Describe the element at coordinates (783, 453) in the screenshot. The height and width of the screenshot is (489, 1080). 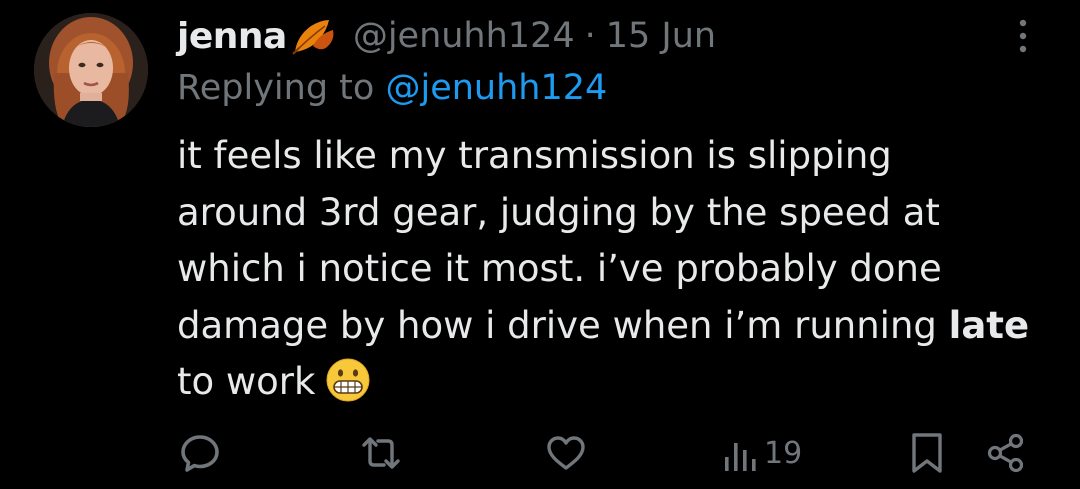
I see `views-count: 19` at that location.